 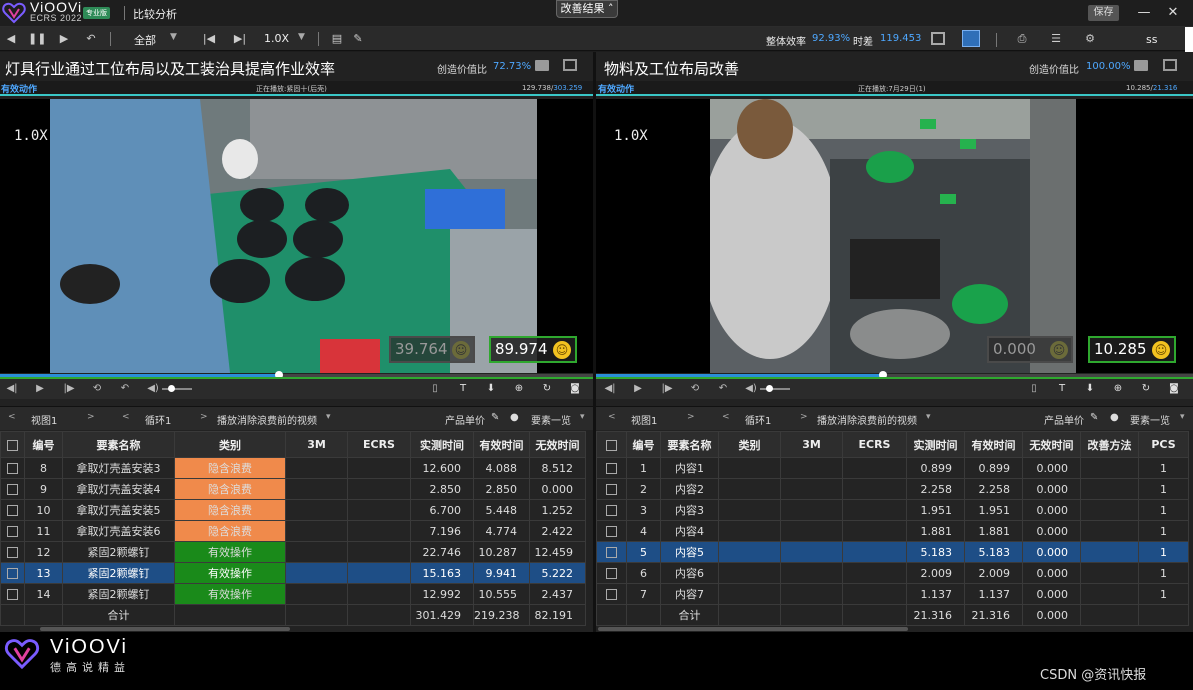 What do you see at coordinates (293, 468) in the screenshot?
I see `table-row: 8 拿取灯壳盖安装3 隐含浪费 12.600 4.088 8.512` at bounding box center [293, 468].